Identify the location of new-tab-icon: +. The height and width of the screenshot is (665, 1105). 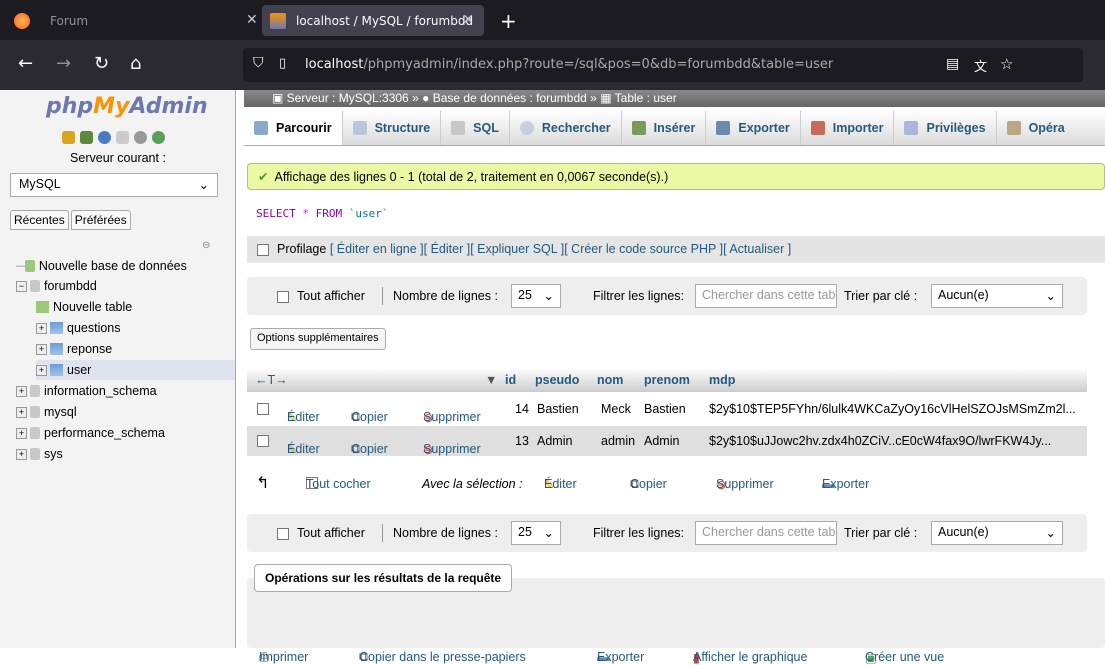
(508, 21).